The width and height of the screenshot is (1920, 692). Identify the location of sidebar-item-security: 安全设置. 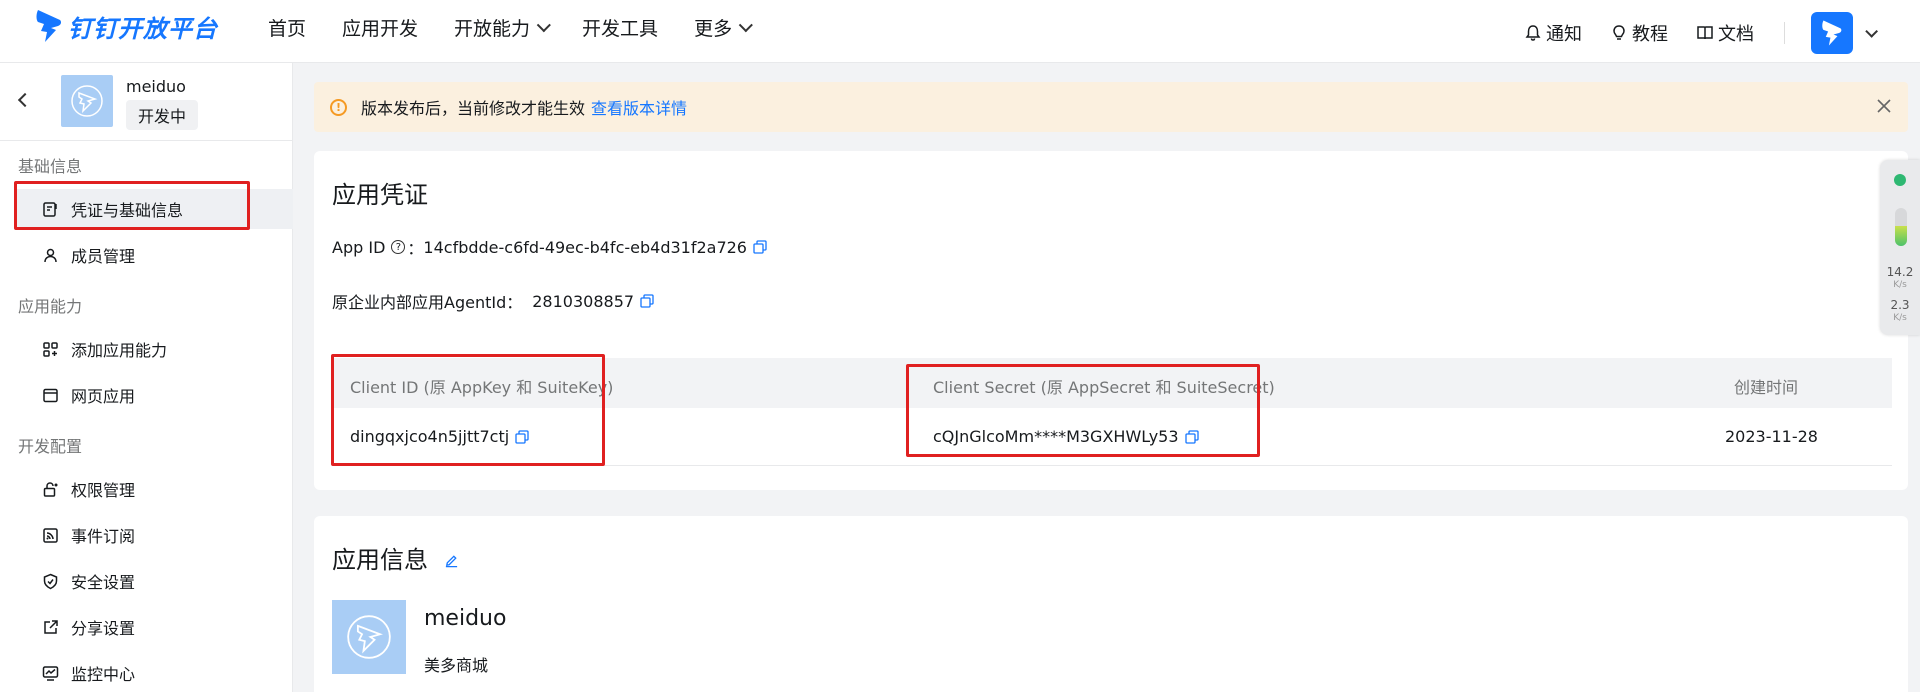
(153, 581).